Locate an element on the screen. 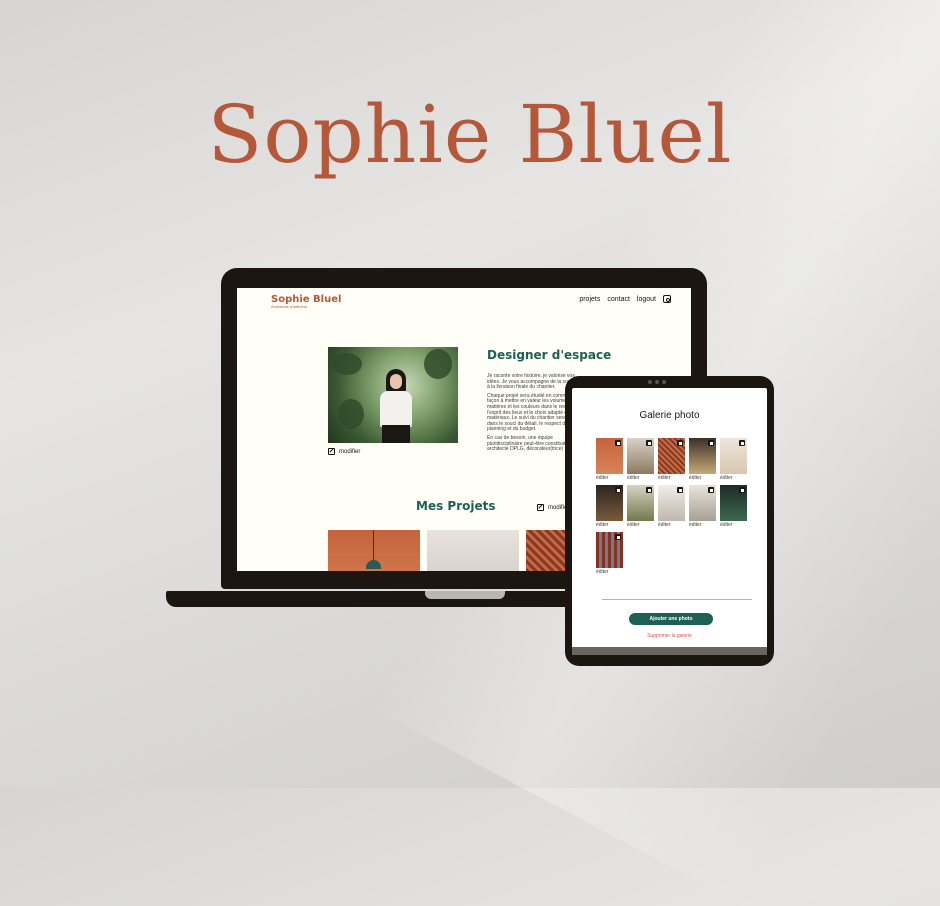 The width and height of the screenshot is (940, 906). tablet-camera is located at coordinates (657, 382).